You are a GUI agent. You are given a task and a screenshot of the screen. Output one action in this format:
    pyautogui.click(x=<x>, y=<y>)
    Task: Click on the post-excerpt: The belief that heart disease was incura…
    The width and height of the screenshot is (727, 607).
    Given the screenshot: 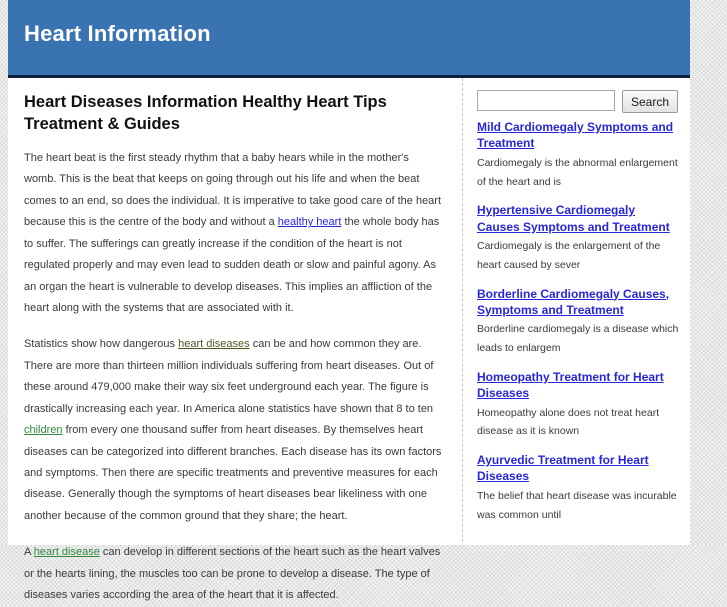 What is the action you would take?
    pyautogui.click(x=577, y=505)
    